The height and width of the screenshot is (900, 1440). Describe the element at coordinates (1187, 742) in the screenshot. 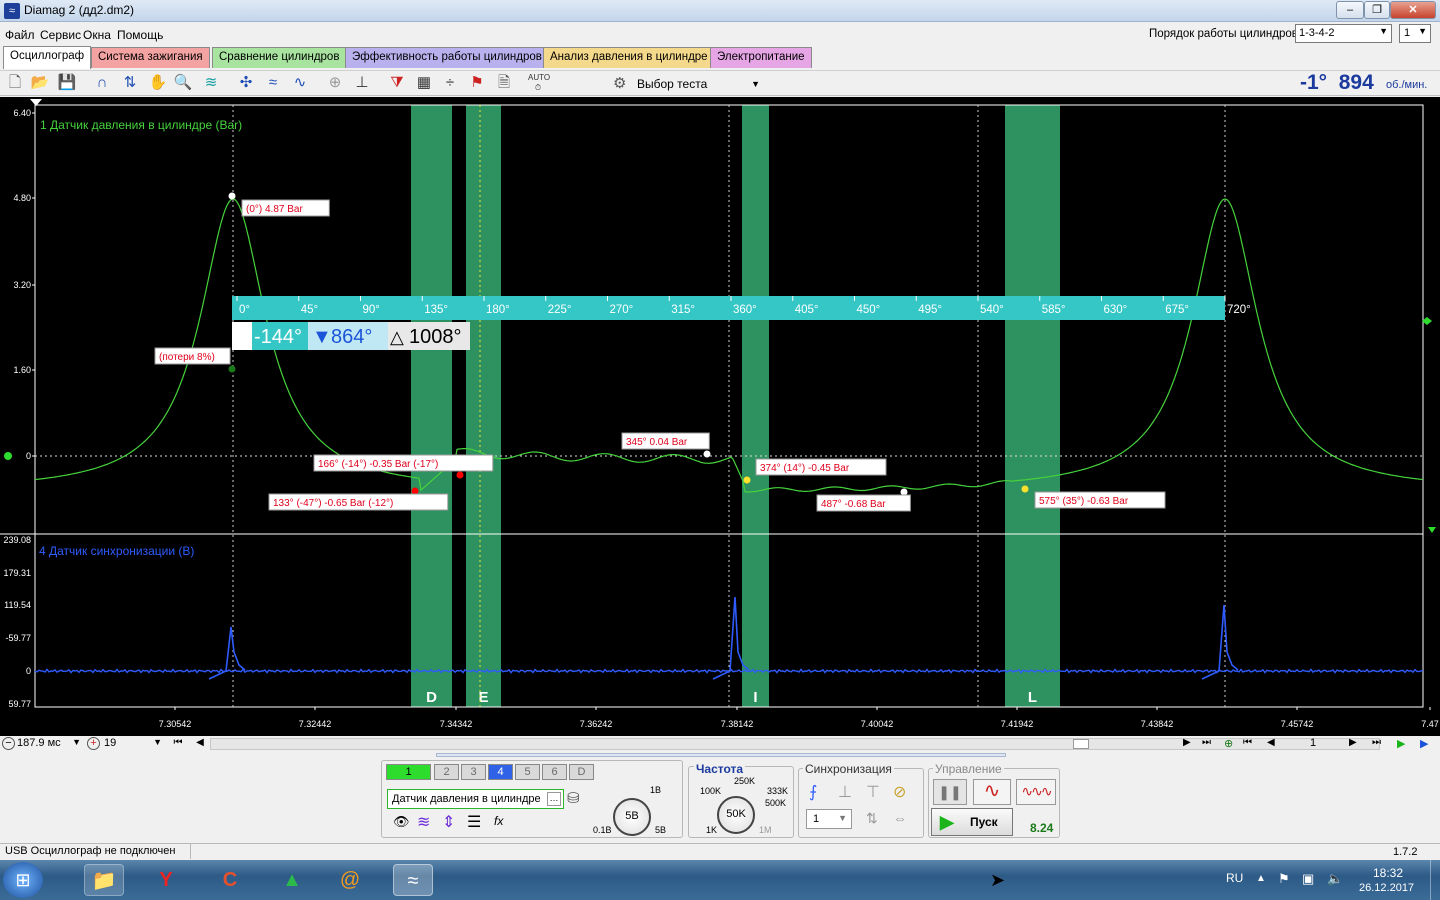

I see `next-icon: ▶` at that location.